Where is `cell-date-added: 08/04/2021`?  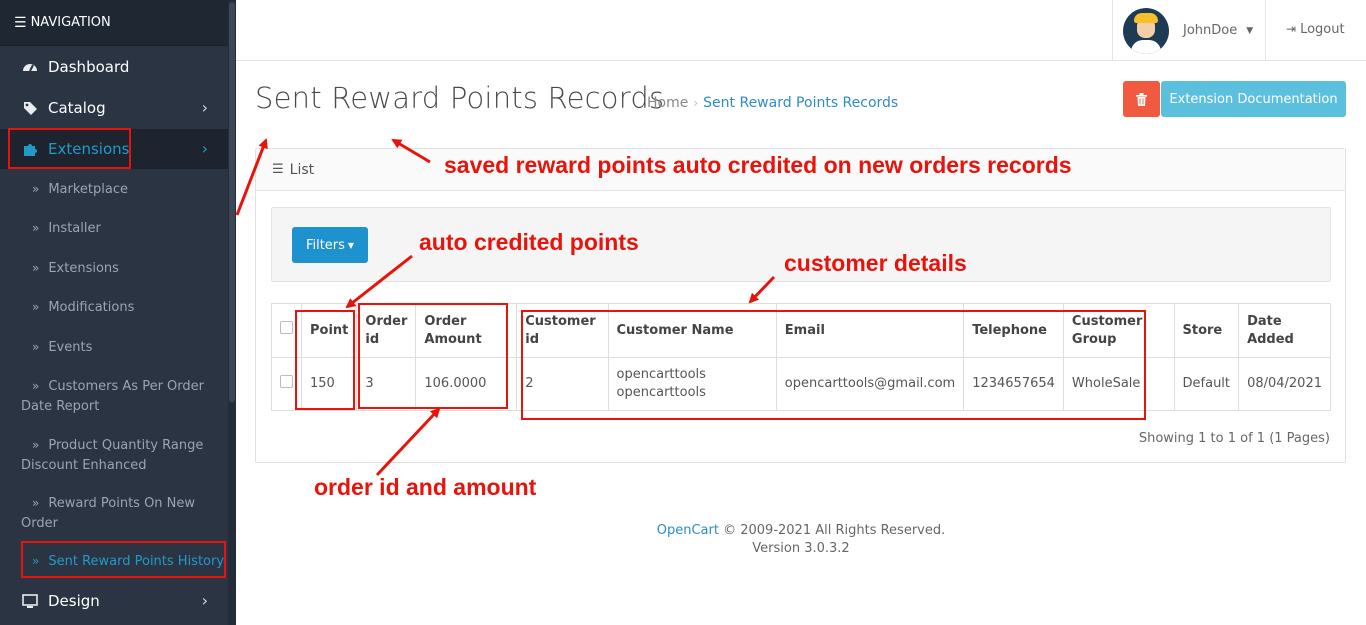 cell-date-added: 08/04/2021 is located at coordinates (1284, 384).